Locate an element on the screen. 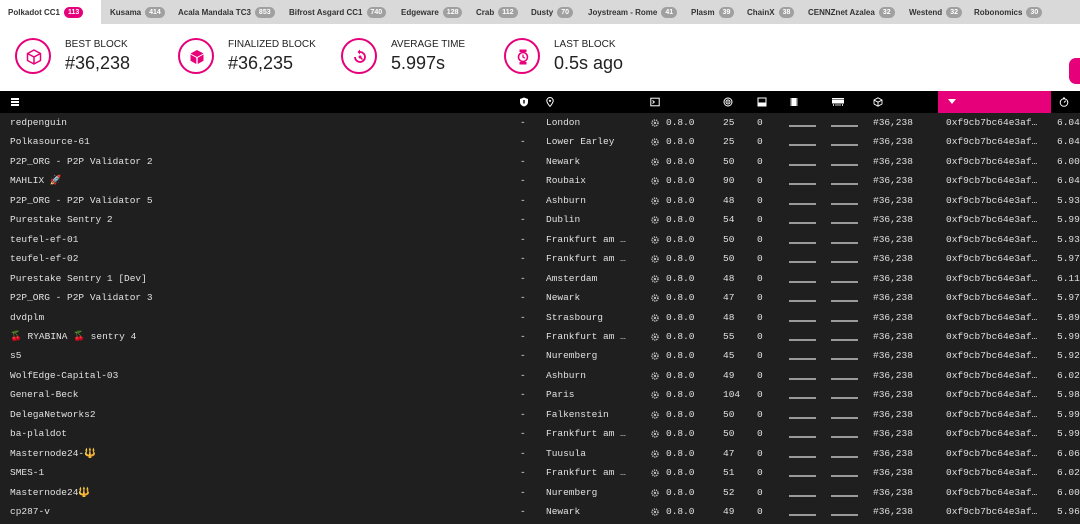 Image resolution: width=1080 pixels, height=524 pixels. tab-westend: Westend 32 is located at coordinates (932, 12).